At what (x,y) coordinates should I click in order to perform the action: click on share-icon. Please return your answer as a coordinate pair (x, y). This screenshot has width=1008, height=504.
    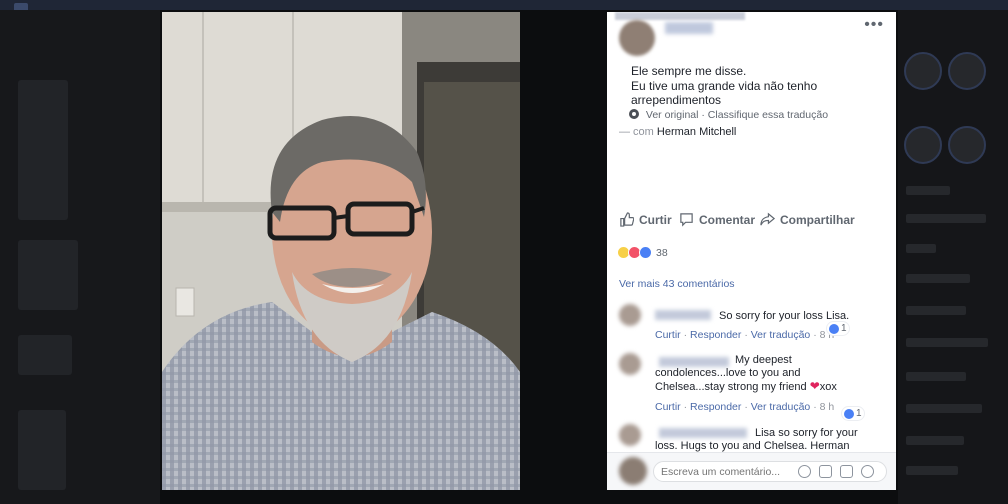
    Looking at the image, I should click on (767, 219).